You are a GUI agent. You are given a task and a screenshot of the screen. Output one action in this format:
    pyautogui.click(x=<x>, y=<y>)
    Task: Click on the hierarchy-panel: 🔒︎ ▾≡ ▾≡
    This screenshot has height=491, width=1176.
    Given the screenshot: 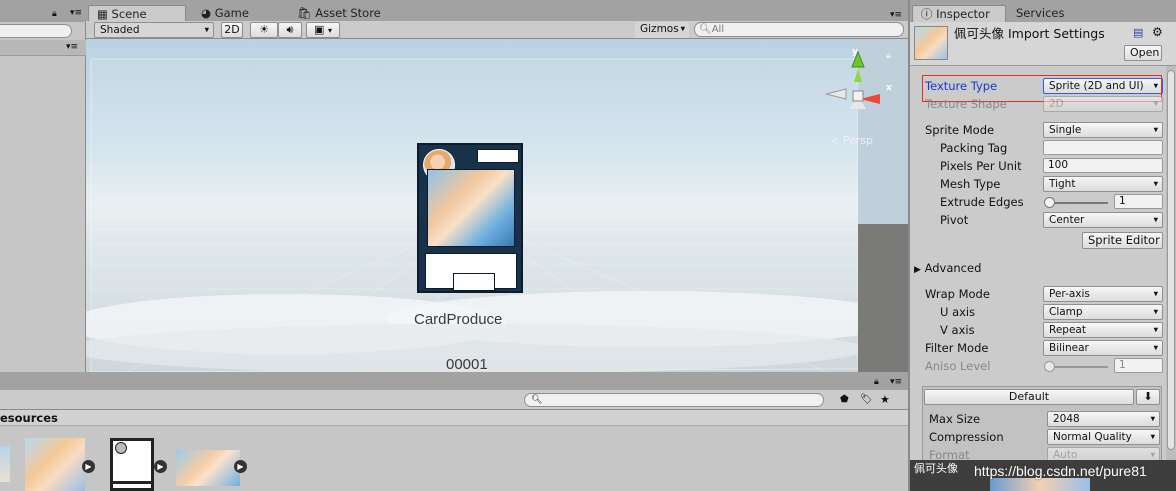 What is the action you would take?
    pyautogui.click(x=43, y=186)
    